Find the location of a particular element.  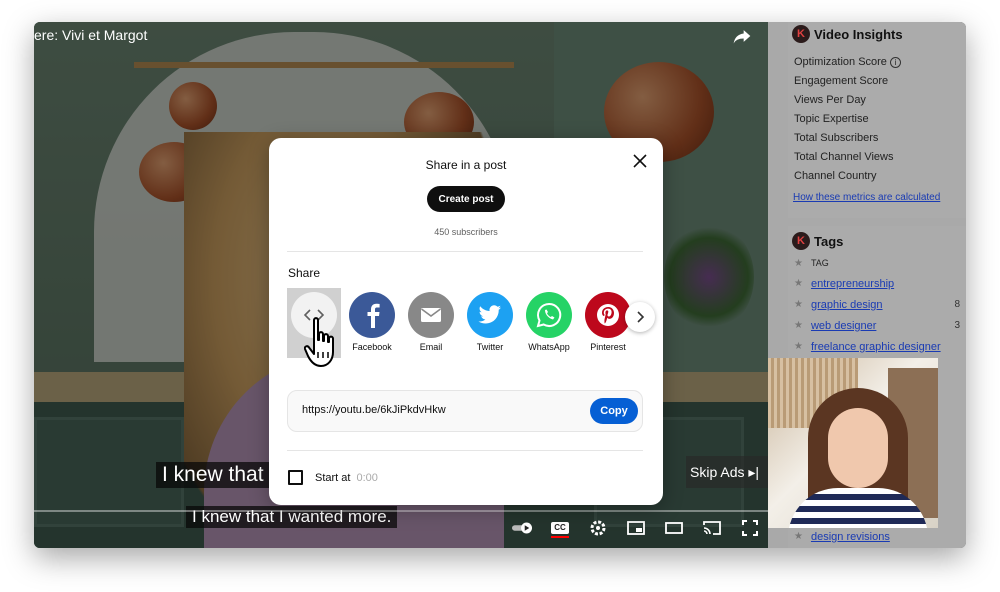

start-at-label: Start at is located at coordinates (333, 477).